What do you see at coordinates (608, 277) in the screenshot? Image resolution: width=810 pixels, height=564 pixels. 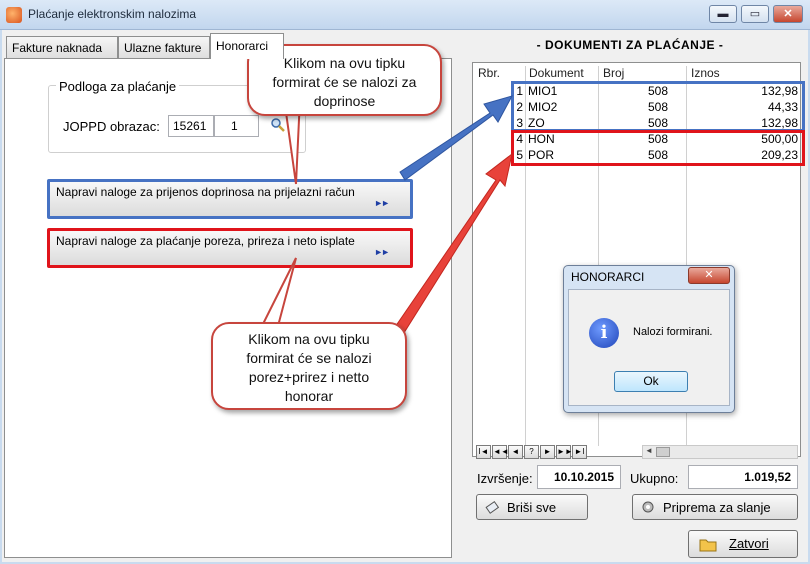 I see `dialog-title: HONORARCI` at bounding box center [608, 277].